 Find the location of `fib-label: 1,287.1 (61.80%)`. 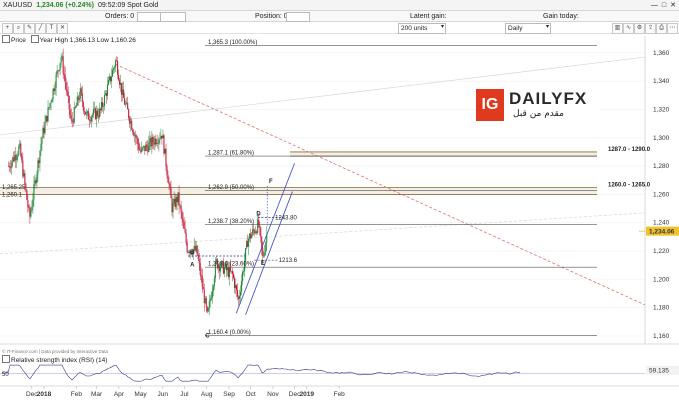

fib-label: 1,287.1 (61.80%) is located at coordinates (231, 154).